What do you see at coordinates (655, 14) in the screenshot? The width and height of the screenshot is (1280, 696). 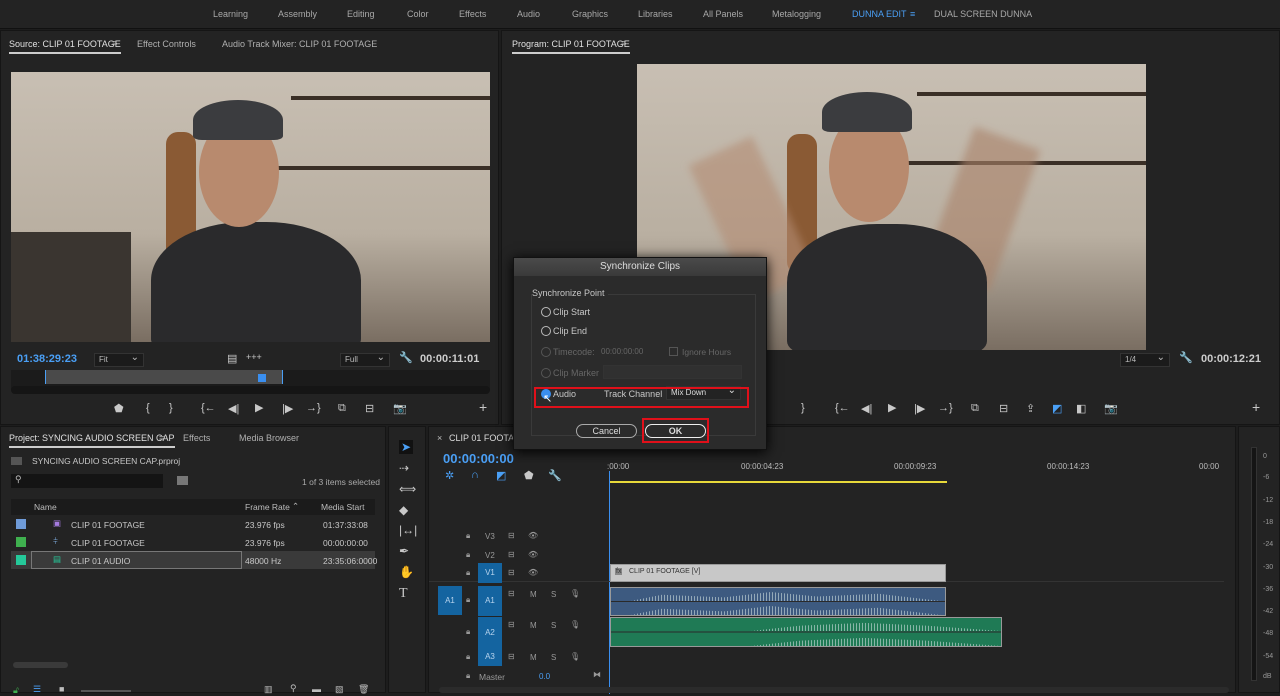 I see `workspace-libraries: Libraries` at bounding box center [655, 14].